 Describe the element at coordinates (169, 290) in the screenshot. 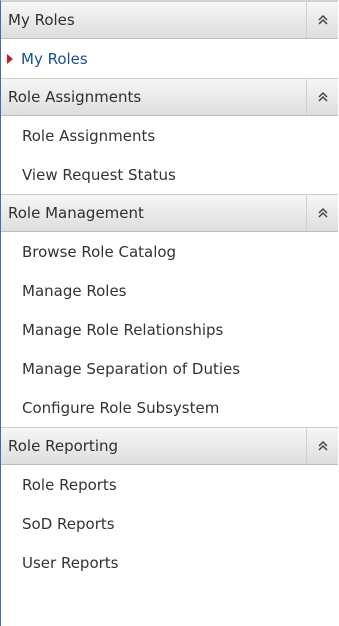

I see `nav-item-manage-roles: Manage Roles` at that location.